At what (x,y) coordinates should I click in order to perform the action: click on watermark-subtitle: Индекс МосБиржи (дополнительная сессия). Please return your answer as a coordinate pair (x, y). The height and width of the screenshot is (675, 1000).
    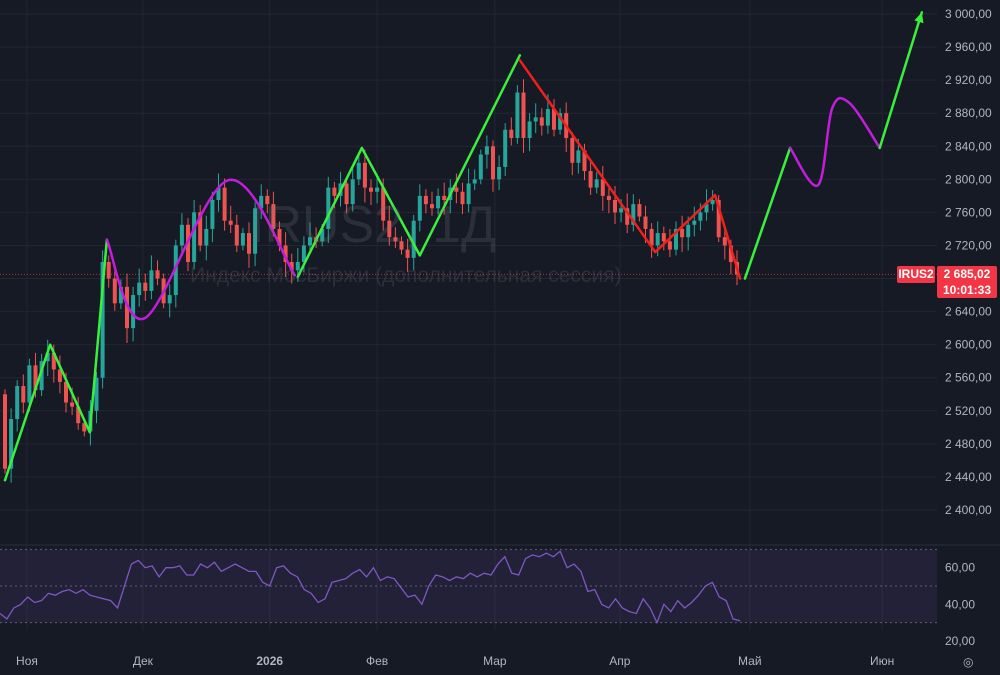
    Looking at the image, I should click on (406, 275).